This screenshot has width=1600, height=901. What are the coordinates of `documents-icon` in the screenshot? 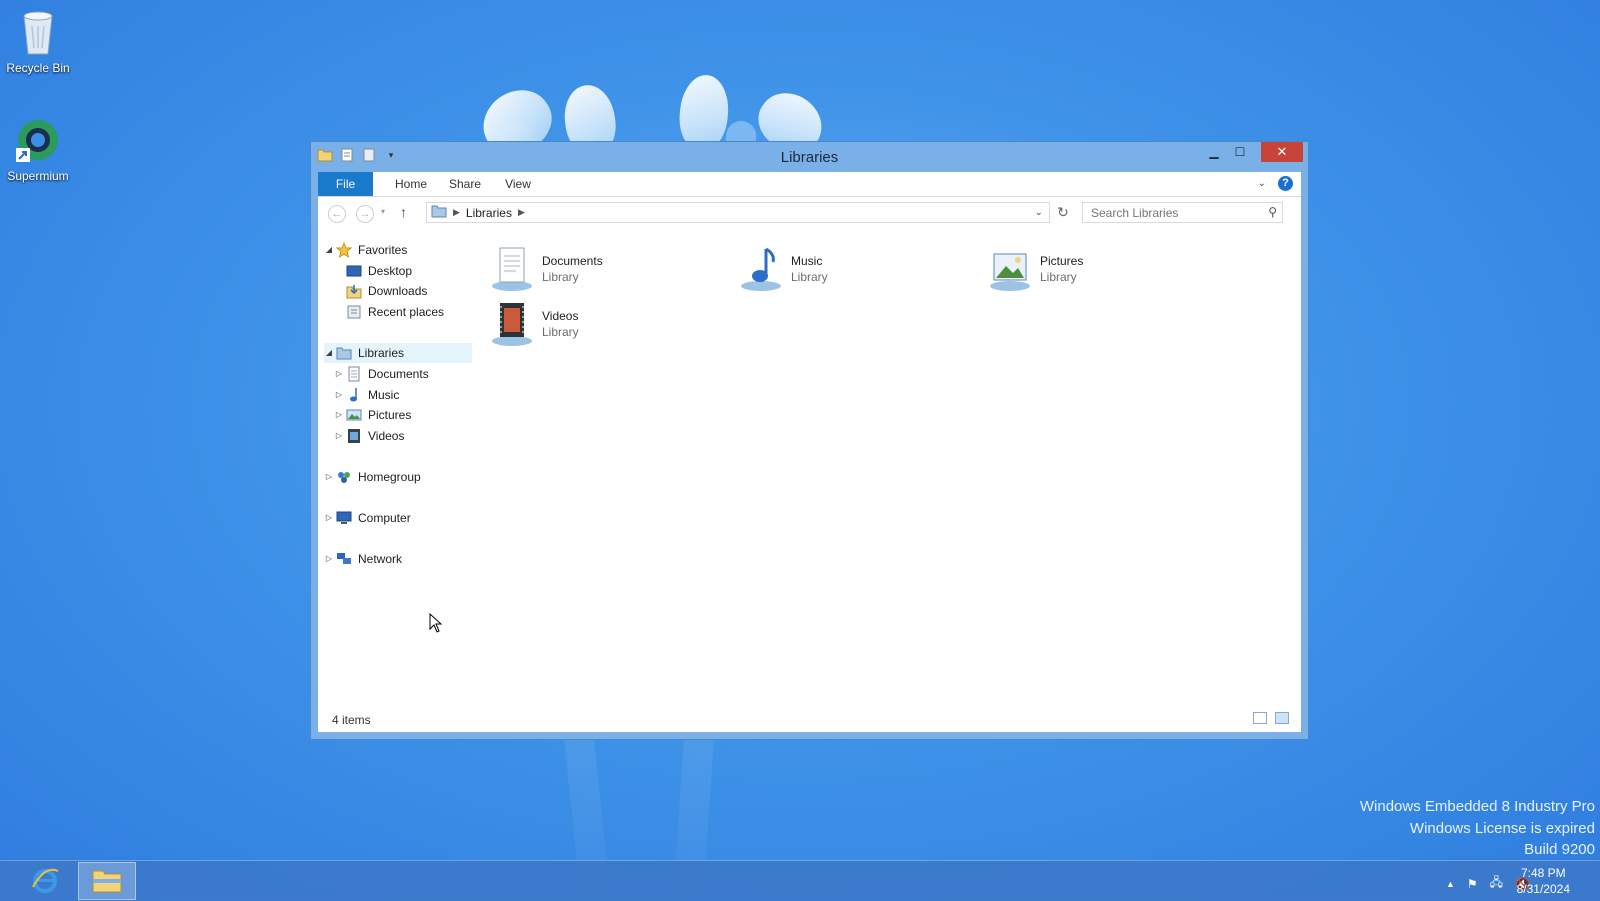 It's located at (354, 374).